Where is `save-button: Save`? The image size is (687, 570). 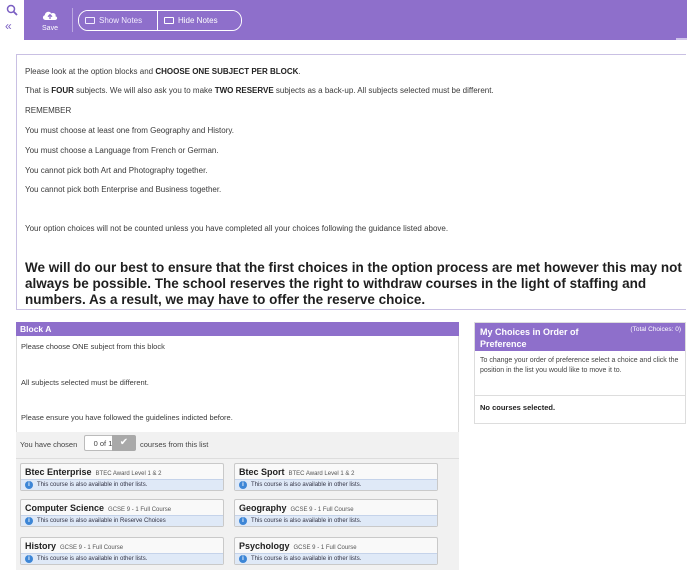
save-button: Save is located at coordinates (50, 20).